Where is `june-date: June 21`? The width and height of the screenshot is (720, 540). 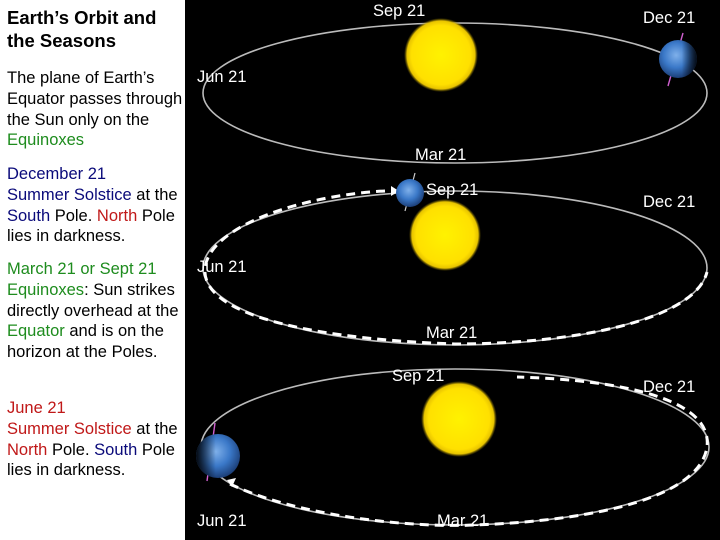 june-date: June 21 is located at coordinates (36, 408).